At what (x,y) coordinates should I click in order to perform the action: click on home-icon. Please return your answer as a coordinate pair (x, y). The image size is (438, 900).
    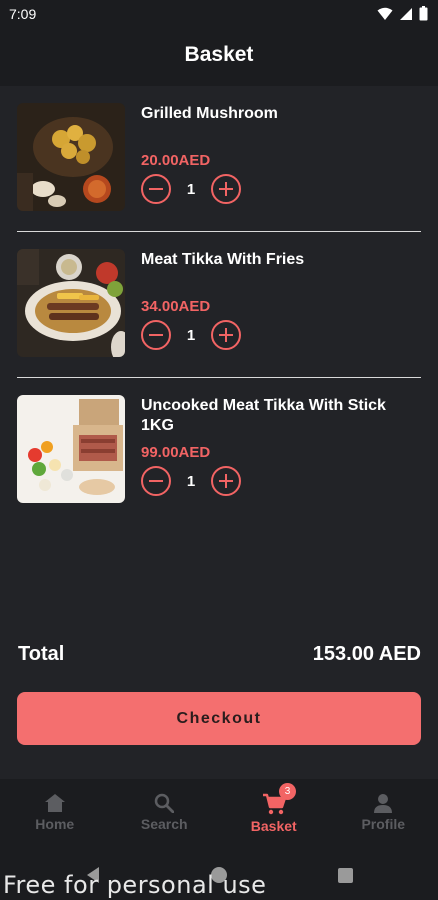
    Looking at the image, I should click on (55, 803).